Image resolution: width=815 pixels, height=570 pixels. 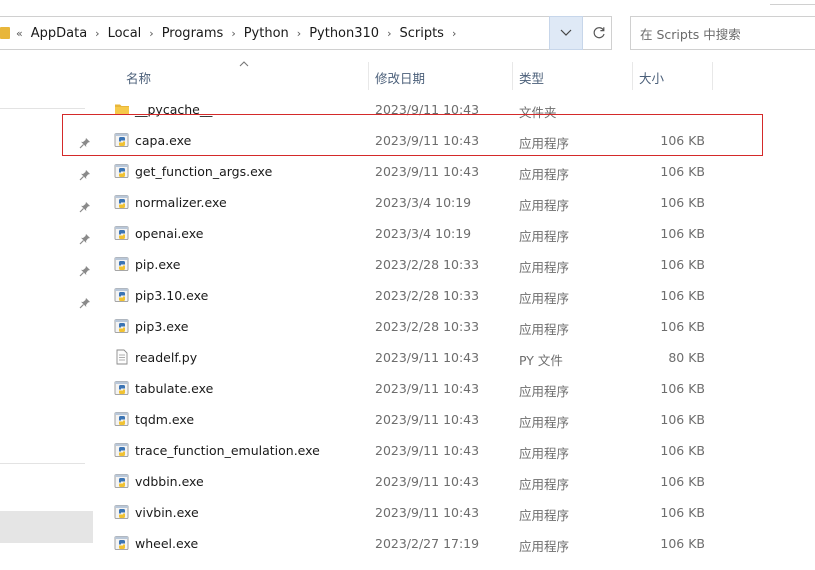 I want to click on file-row: tqdm.exe 2023/9/11 10:43 应用程序 106 KB, so click(x=455, y=419).